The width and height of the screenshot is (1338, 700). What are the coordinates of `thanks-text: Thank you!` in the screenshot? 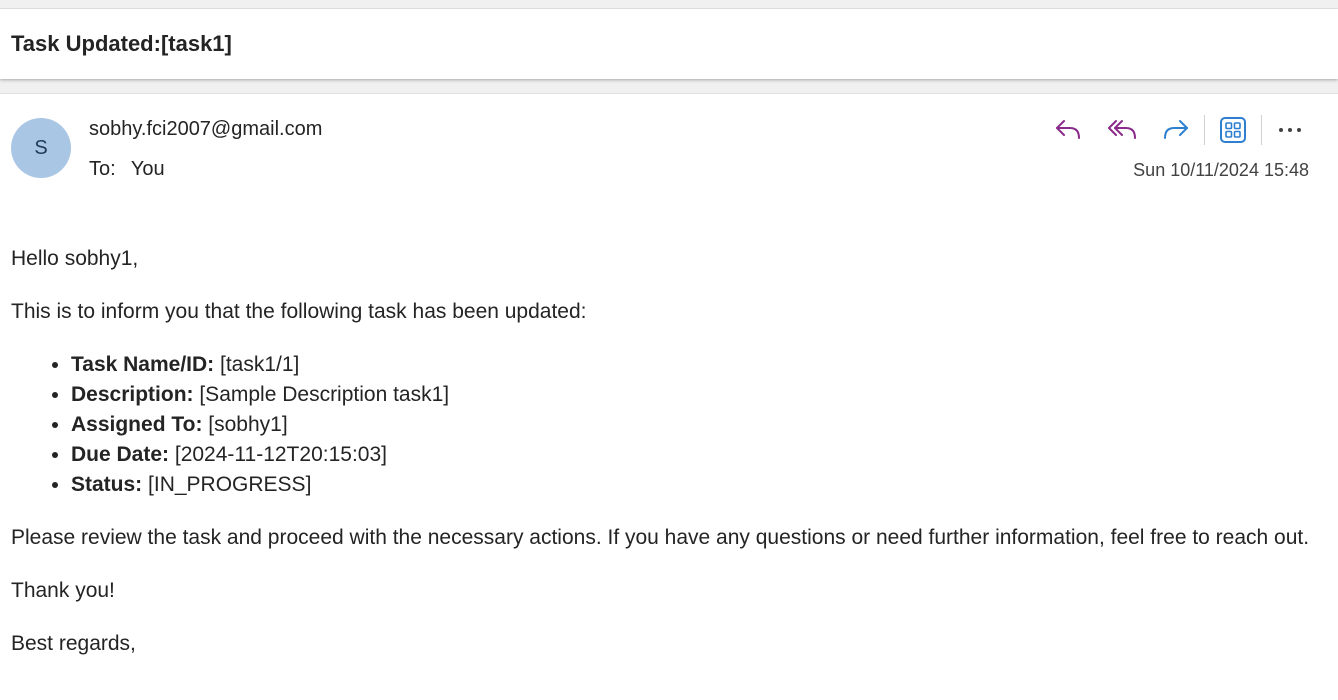 It's located at (63, 590).